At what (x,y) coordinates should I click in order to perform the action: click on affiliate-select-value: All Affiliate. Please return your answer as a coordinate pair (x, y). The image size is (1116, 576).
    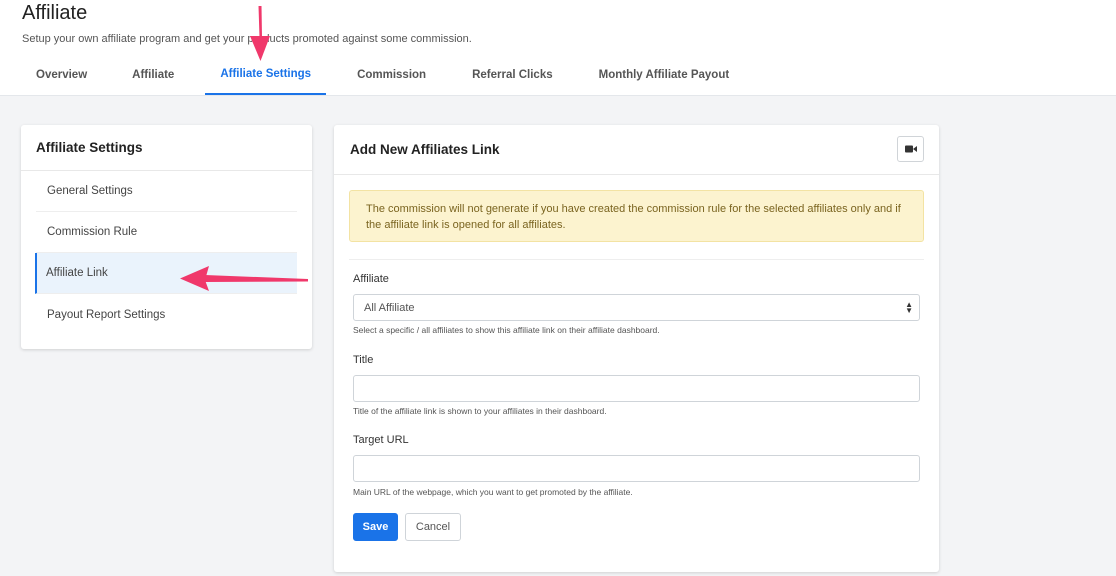
    Looking at the image, I should click on (389, 307).